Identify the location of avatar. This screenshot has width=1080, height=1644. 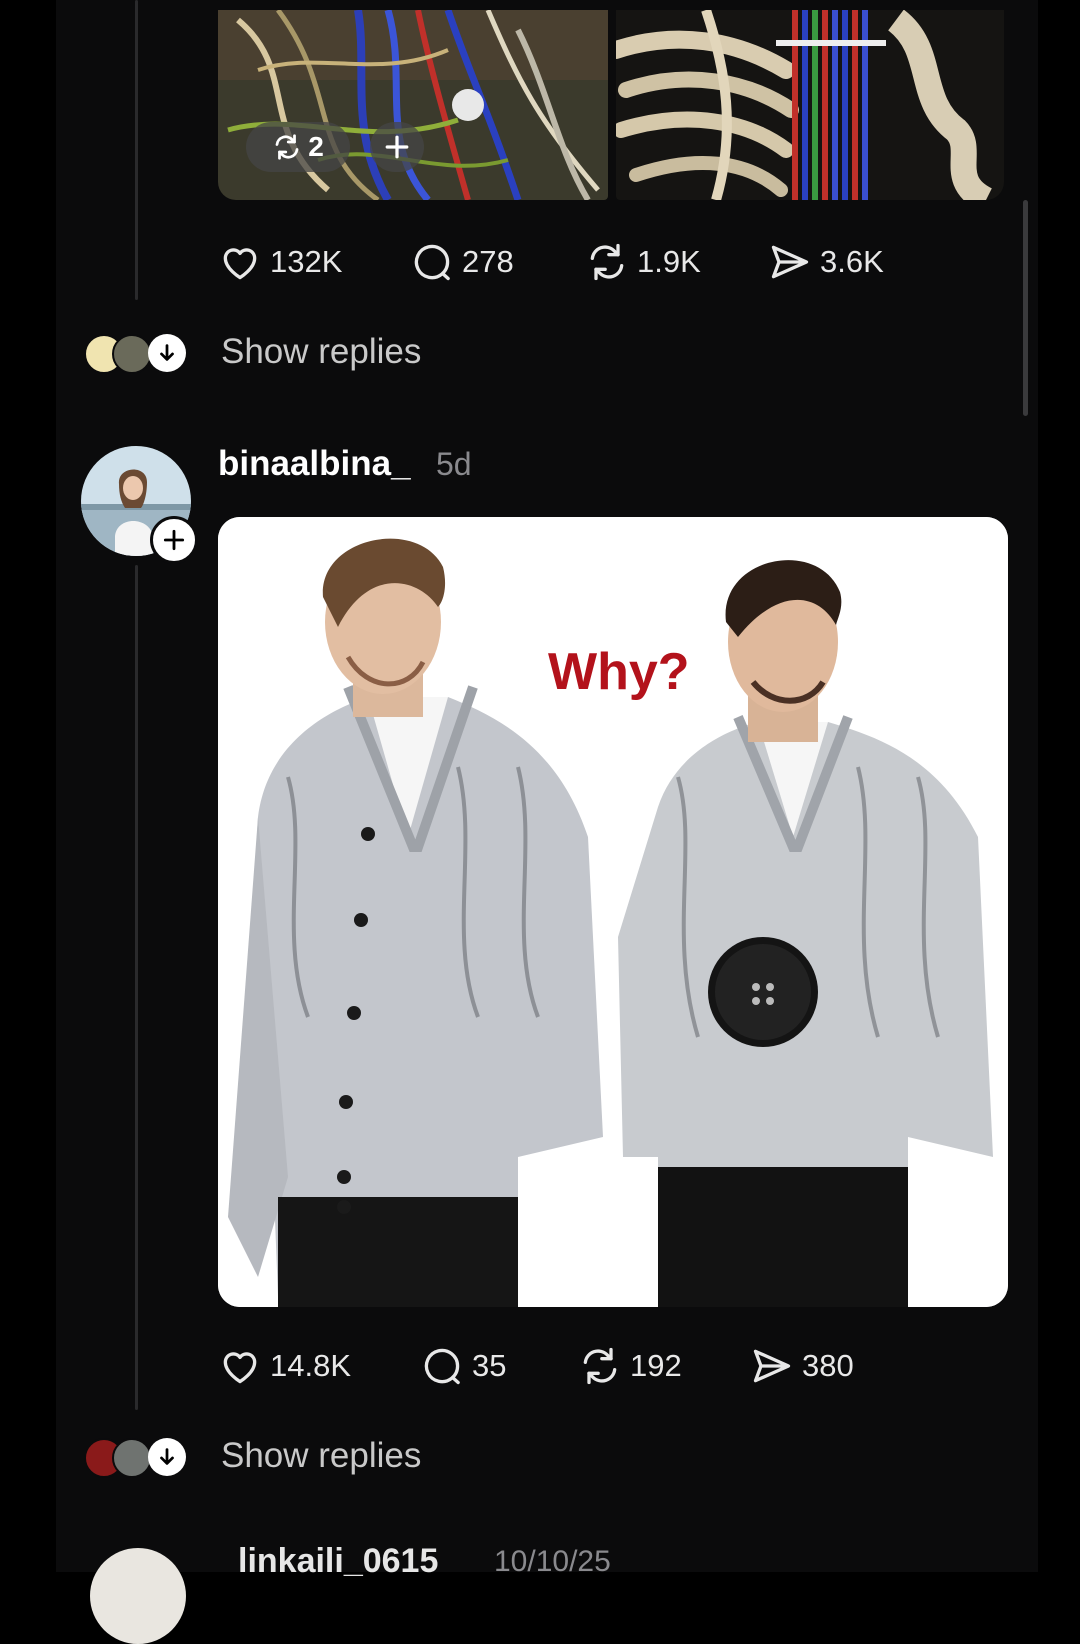
(138, 1596).